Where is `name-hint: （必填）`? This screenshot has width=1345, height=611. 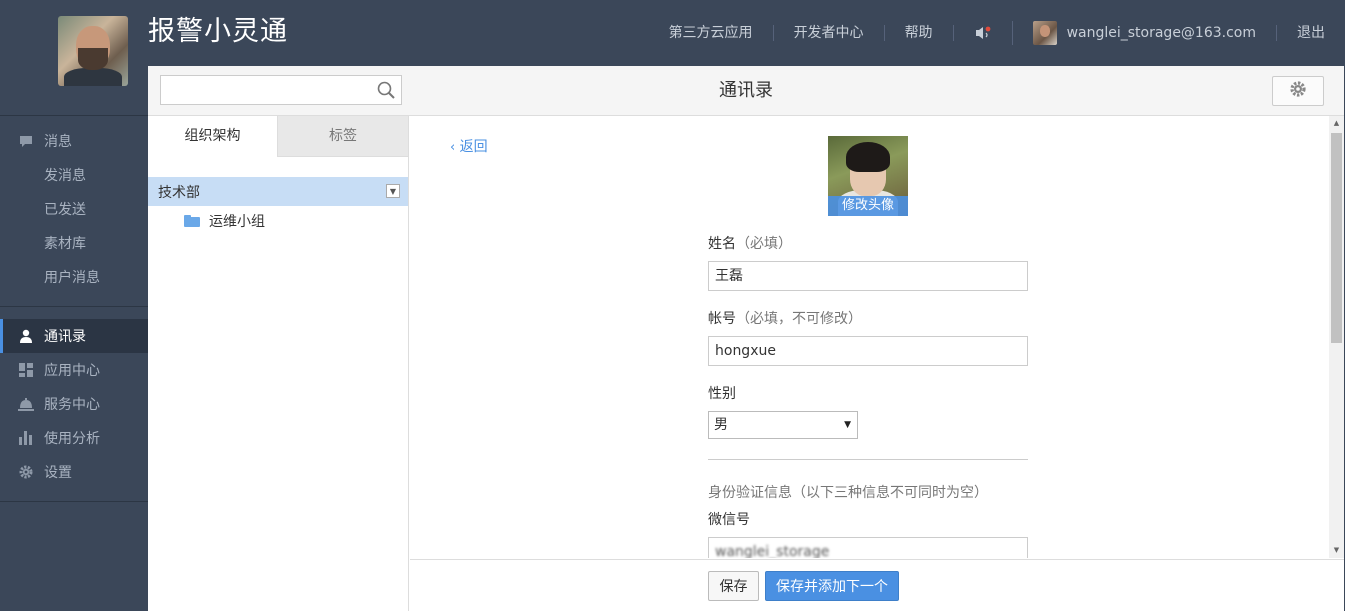 name-hint: （必填） is located at coordinates (764, 244).